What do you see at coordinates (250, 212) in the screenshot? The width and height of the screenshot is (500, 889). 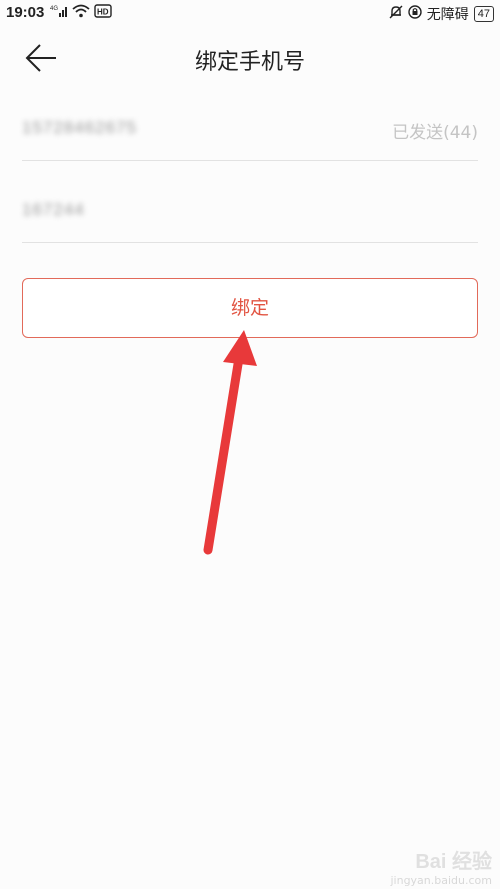 I see `verification-code-field: 167244` at bounding box center [250, 212].